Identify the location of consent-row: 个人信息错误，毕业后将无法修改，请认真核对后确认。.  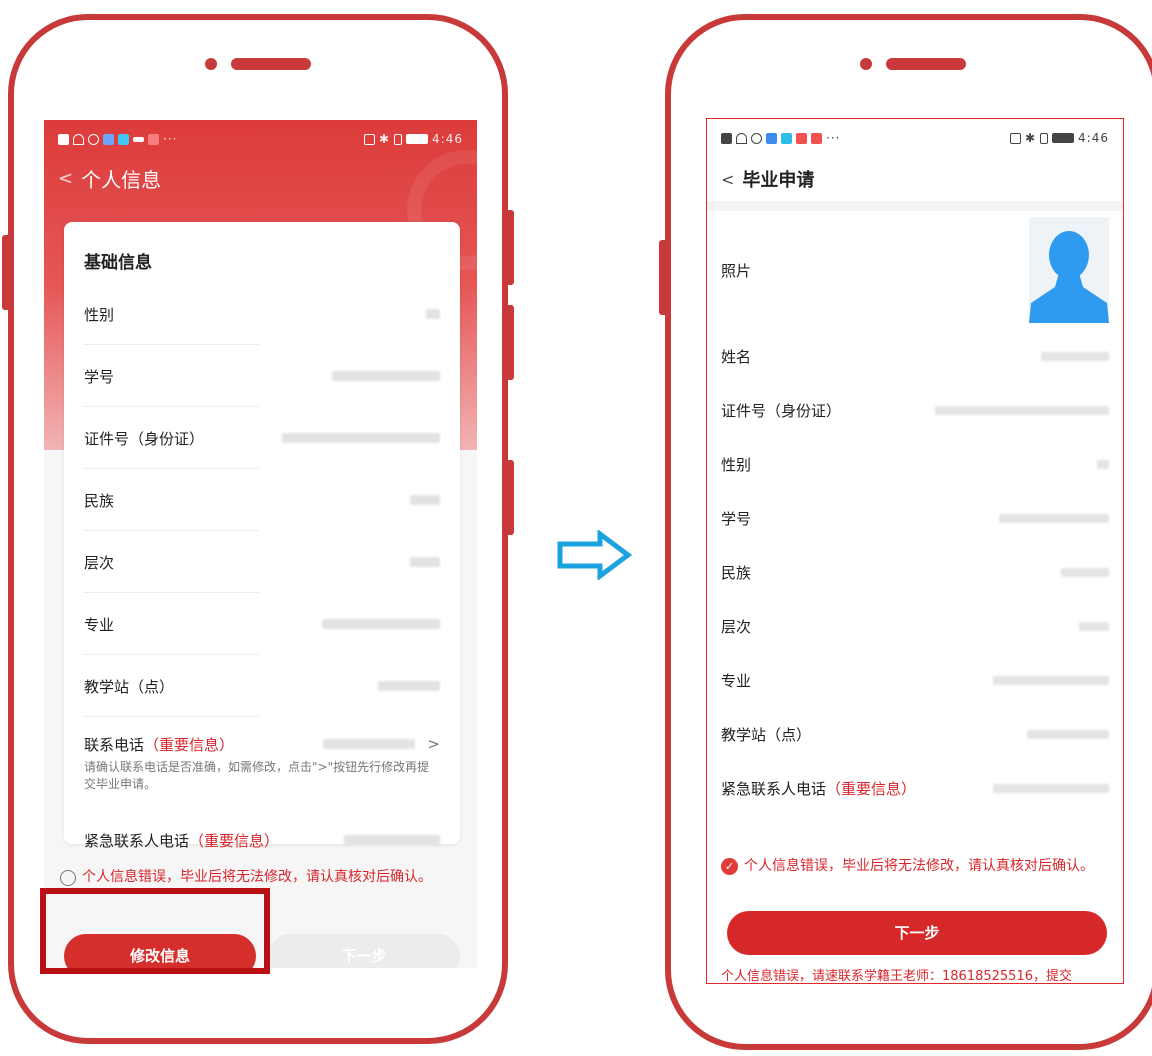
(265, 877).